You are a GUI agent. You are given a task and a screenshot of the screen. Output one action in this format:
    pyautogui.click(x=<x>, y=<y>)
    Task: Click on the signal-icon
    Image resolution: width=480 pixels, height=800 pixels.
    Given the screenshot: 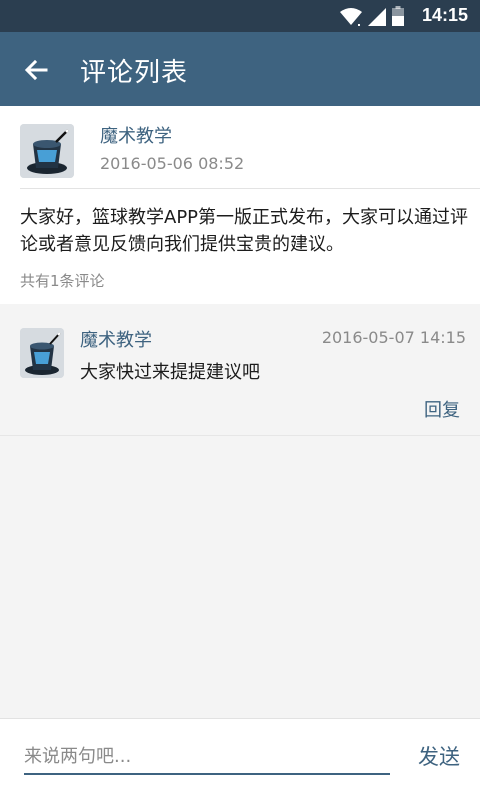 What is the action you would take?
    pyautogui.click(x=377, y=17)
    